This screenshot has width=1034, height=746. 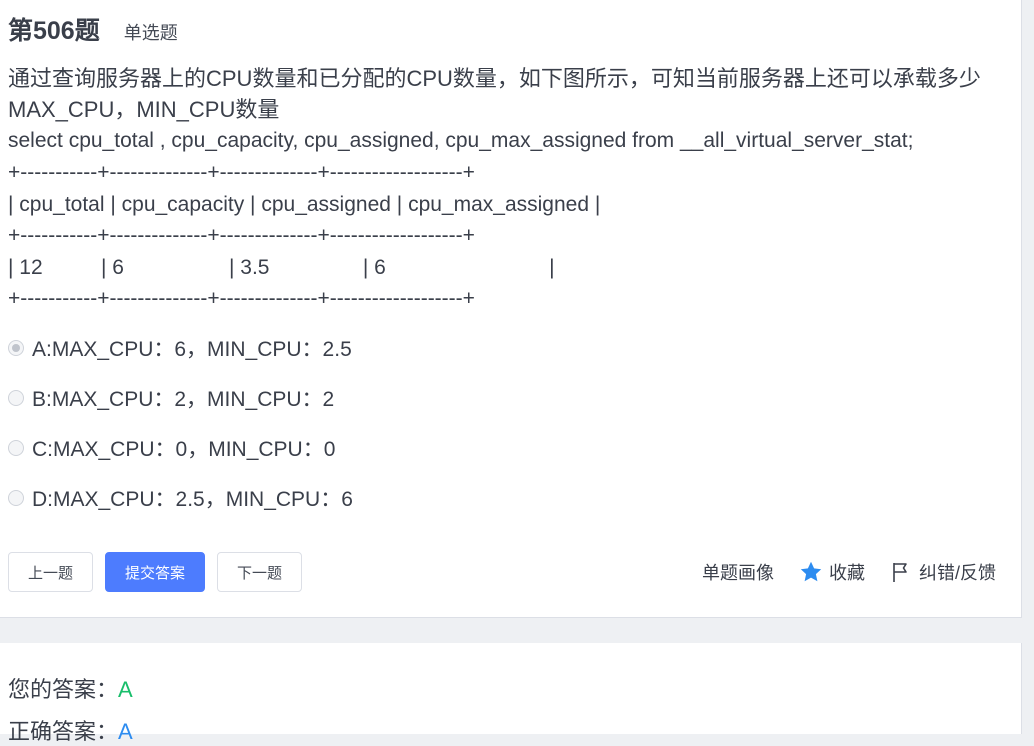 I want to click on feedback-button: 纠错/反馈, so click(x=943, y=572).